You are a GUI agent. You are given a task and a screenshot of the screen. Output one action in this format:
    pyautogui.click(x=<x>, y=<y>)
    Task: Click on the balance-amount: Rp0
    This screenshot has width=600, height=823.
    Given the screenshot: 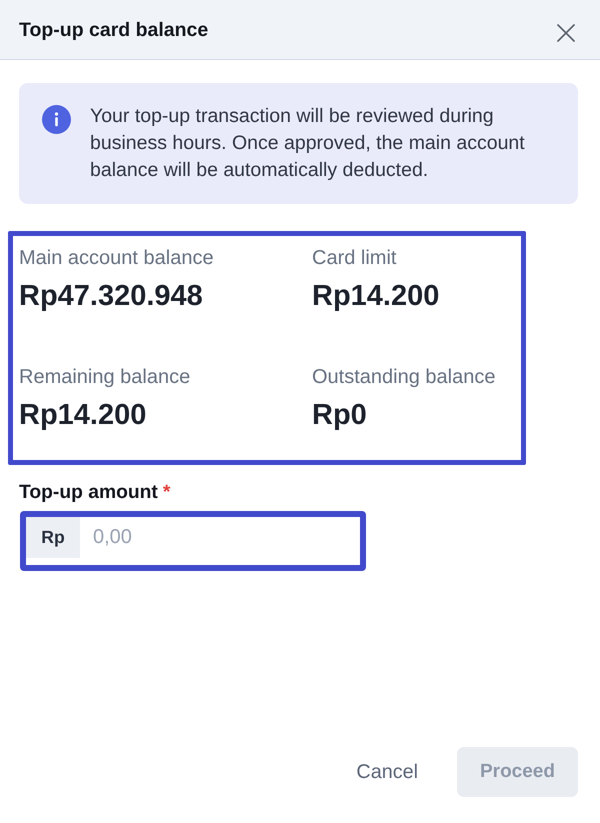 What is the action you would take?
    pyautogui.click(x=339, y=415)
    